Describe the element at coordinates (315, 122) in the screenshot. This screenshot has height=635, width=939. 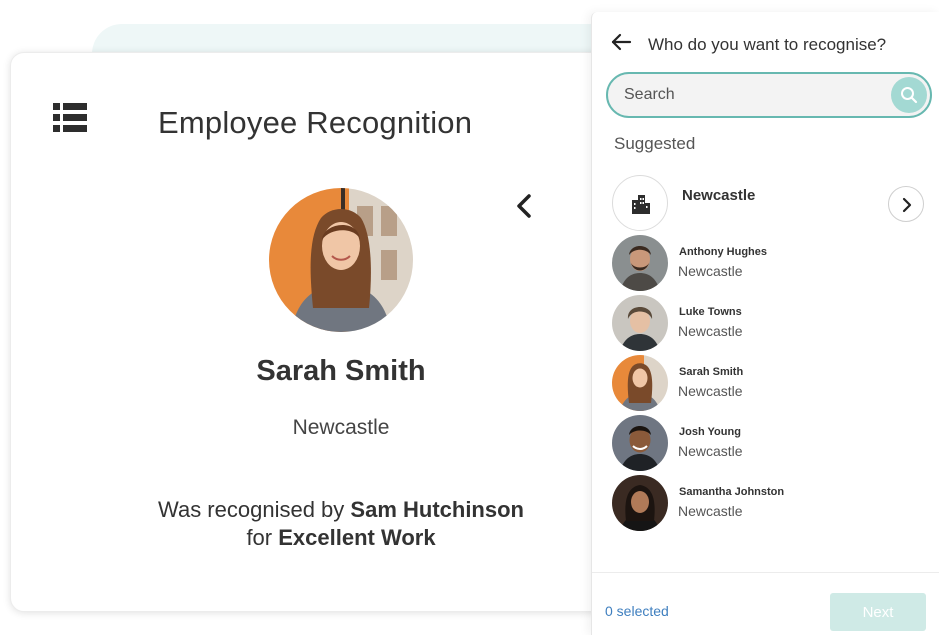
I see `page-title: Employee Recognition` at that location.